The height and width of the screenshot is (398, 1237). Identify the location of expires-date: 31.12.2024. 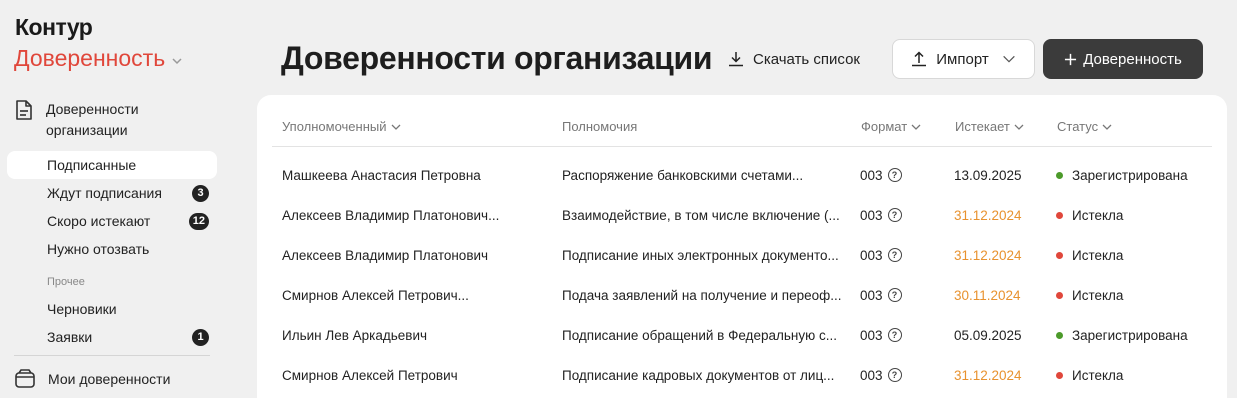
(988, 215).